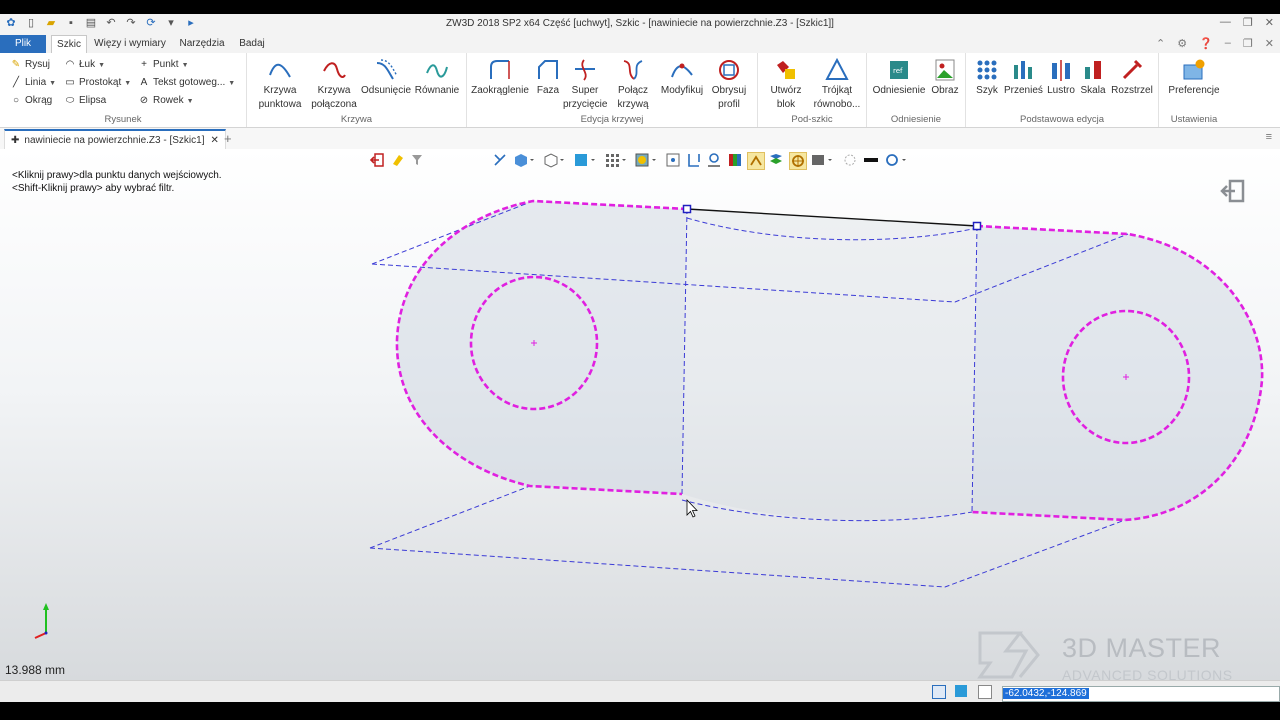 The width and height of the screenshot is (1280, 720). What do you see at coordinates (786, 70) in the screenshot?
I see `create-block-icon` at bounding box center [786, 70].